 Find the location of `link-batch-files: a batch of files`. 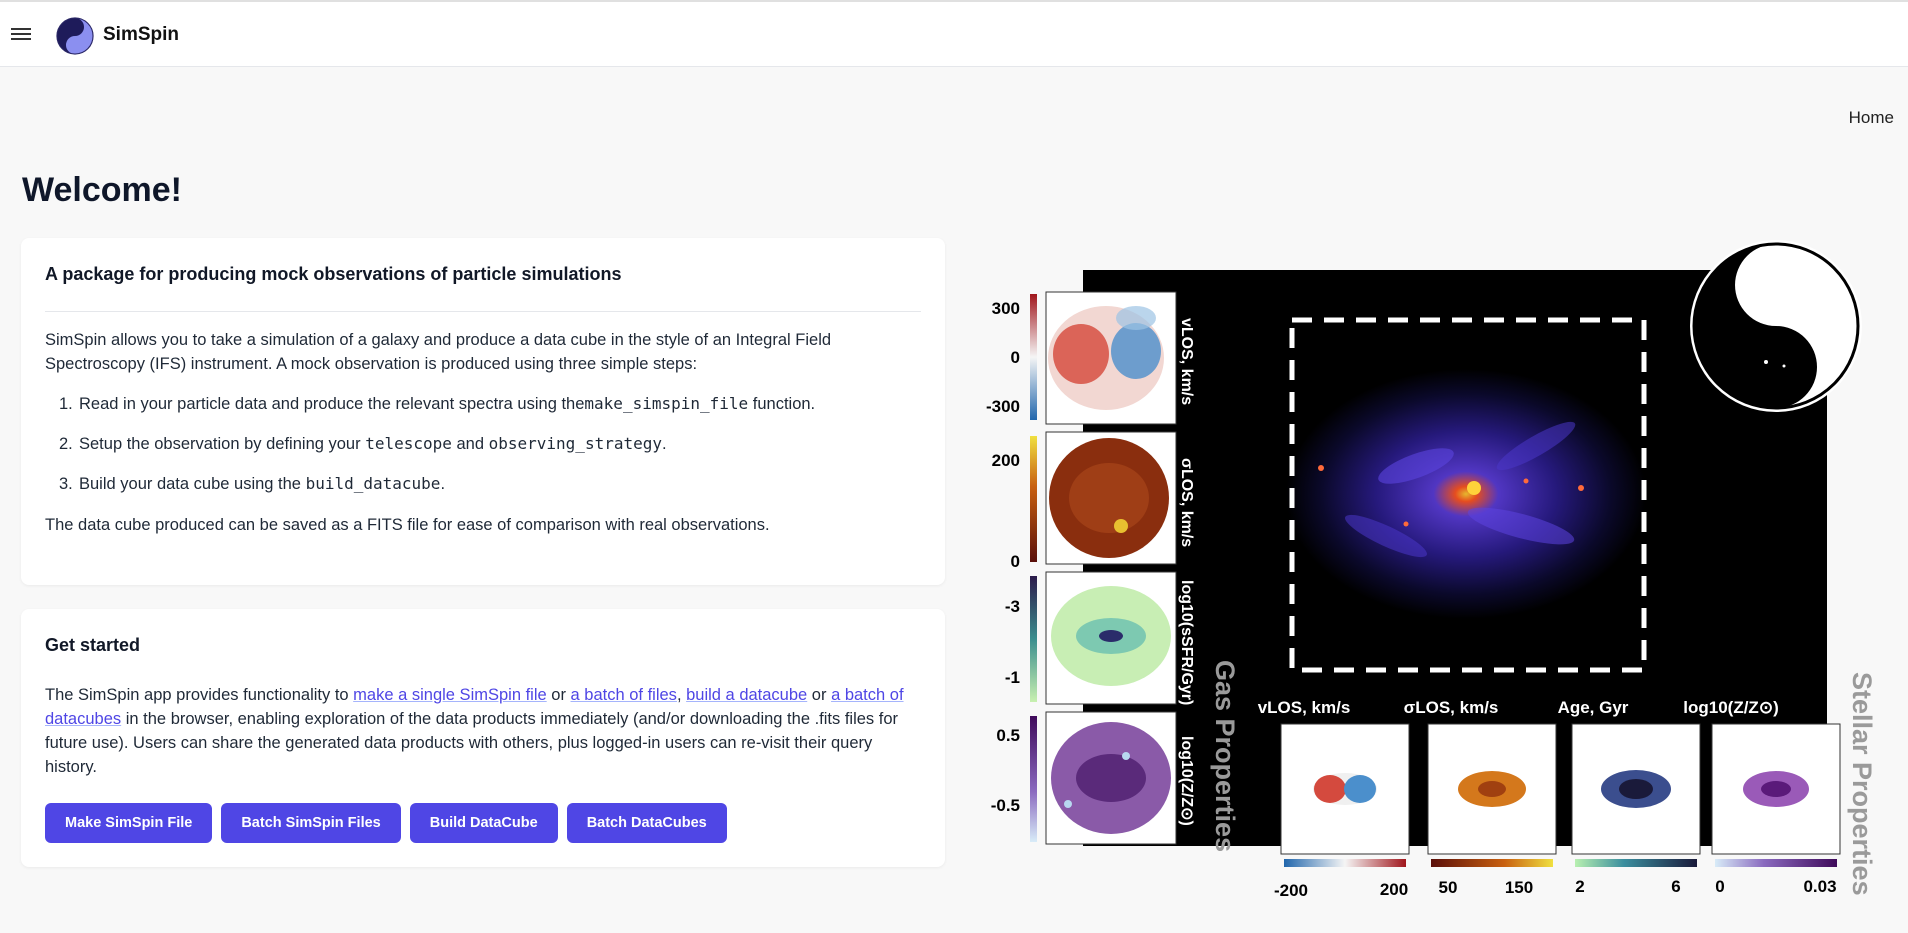

link-batch-files: a batch of files is located at coordinates (624, 695).